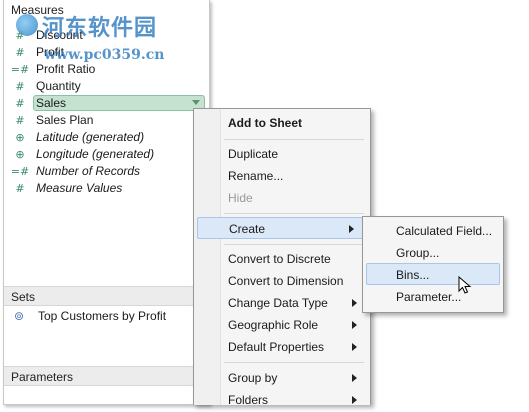 The width and height of the screenshot is (529, 412). I want to click on menu-item-folders: Folders, so click(282, 400).